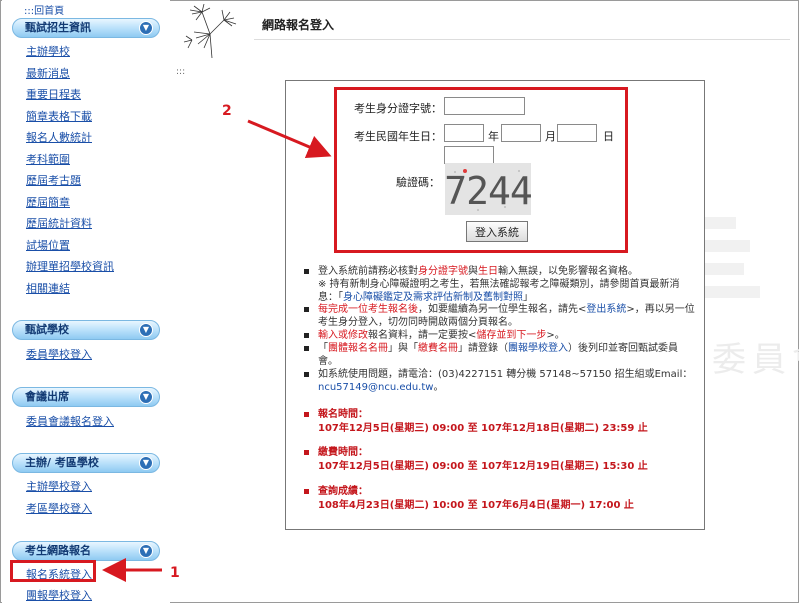 This screenshot has height=603, width=799. What do you see at coordinates (53, 94) in the screenshot?
I see `sidebar-item-schedule: 重要日程表` at bounding box center [53, 94].